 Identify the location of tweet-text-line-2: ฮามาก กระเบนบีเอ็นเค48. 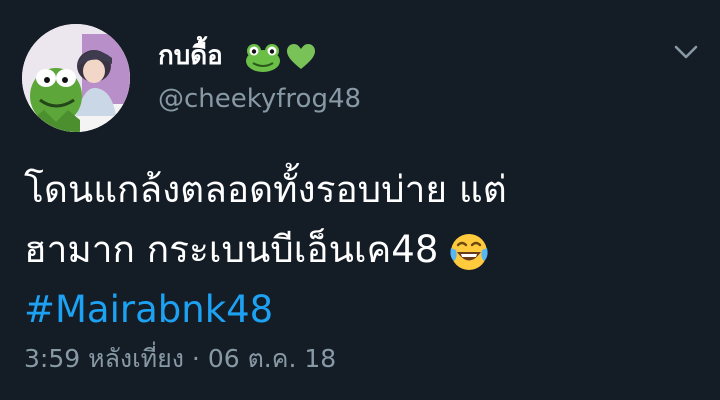
(231, 249).